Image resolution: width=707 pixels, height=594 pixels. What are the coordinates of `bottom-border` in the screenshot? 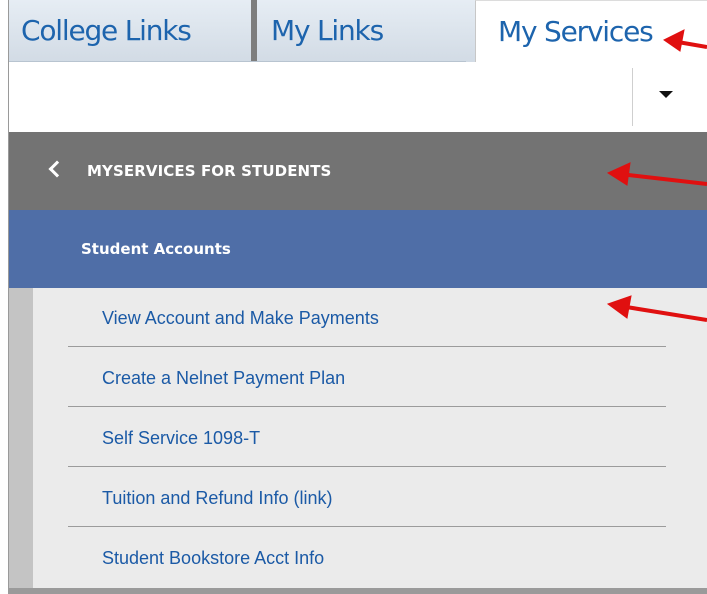 It's located at (358, 591).